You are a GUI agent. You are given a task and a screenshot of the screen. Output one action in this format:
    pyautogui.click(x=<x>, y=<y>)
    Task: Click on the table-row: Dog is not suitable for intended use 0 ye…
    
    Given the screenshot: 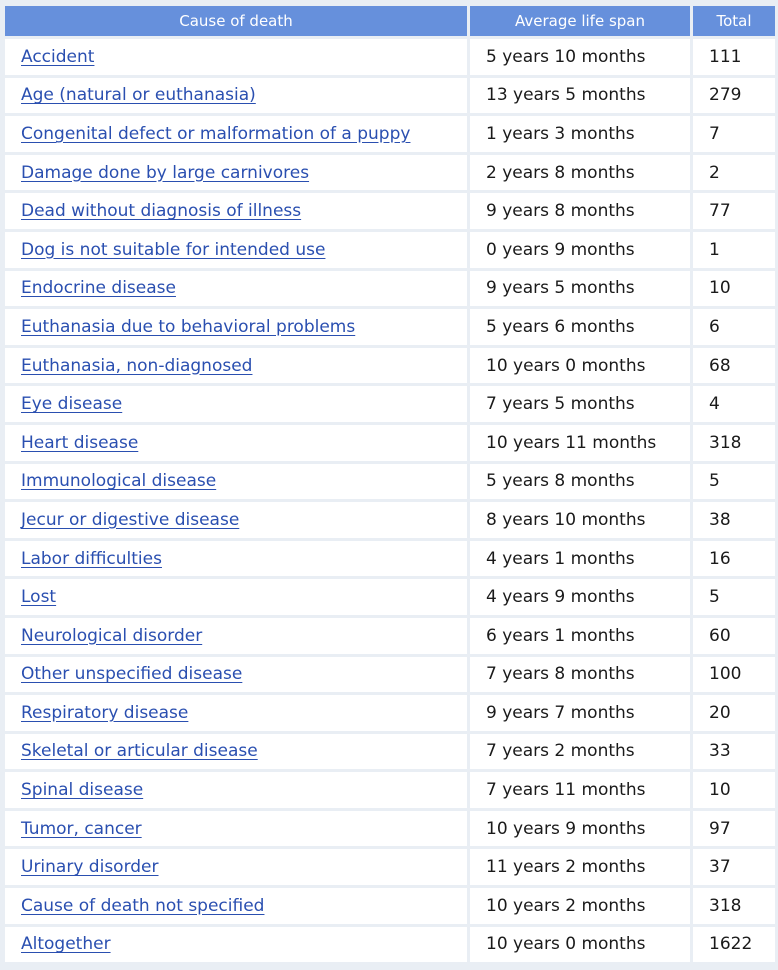 What is the action you would take?
    pyautogui.click(x=390, y=249)
    